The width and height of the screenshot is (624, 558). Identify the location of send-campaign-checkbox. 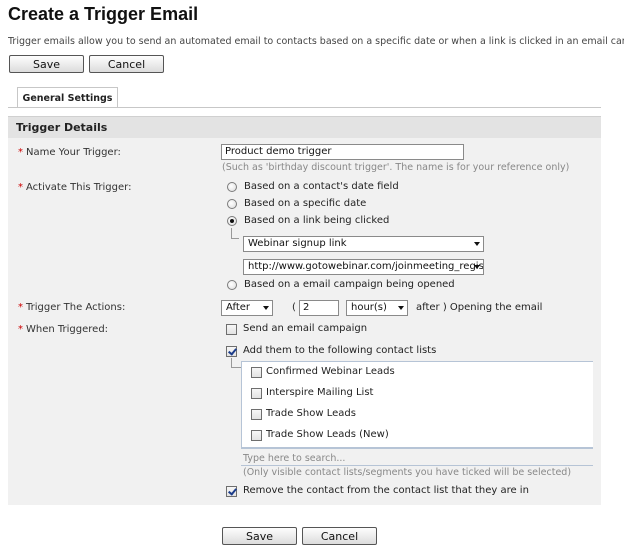
(231, 329).